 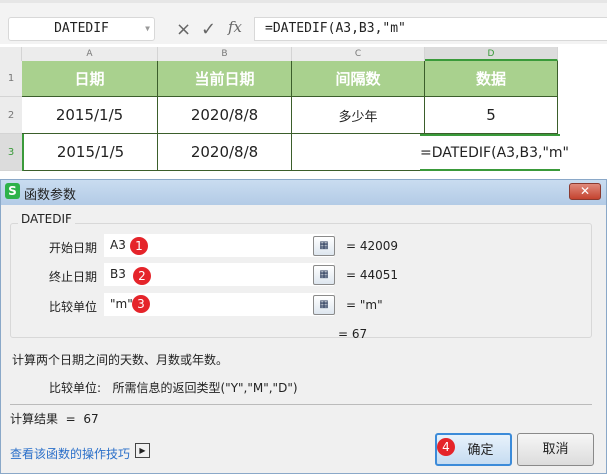 I want to click on cell-c1: 间隔数, so click(x=358, y=79).